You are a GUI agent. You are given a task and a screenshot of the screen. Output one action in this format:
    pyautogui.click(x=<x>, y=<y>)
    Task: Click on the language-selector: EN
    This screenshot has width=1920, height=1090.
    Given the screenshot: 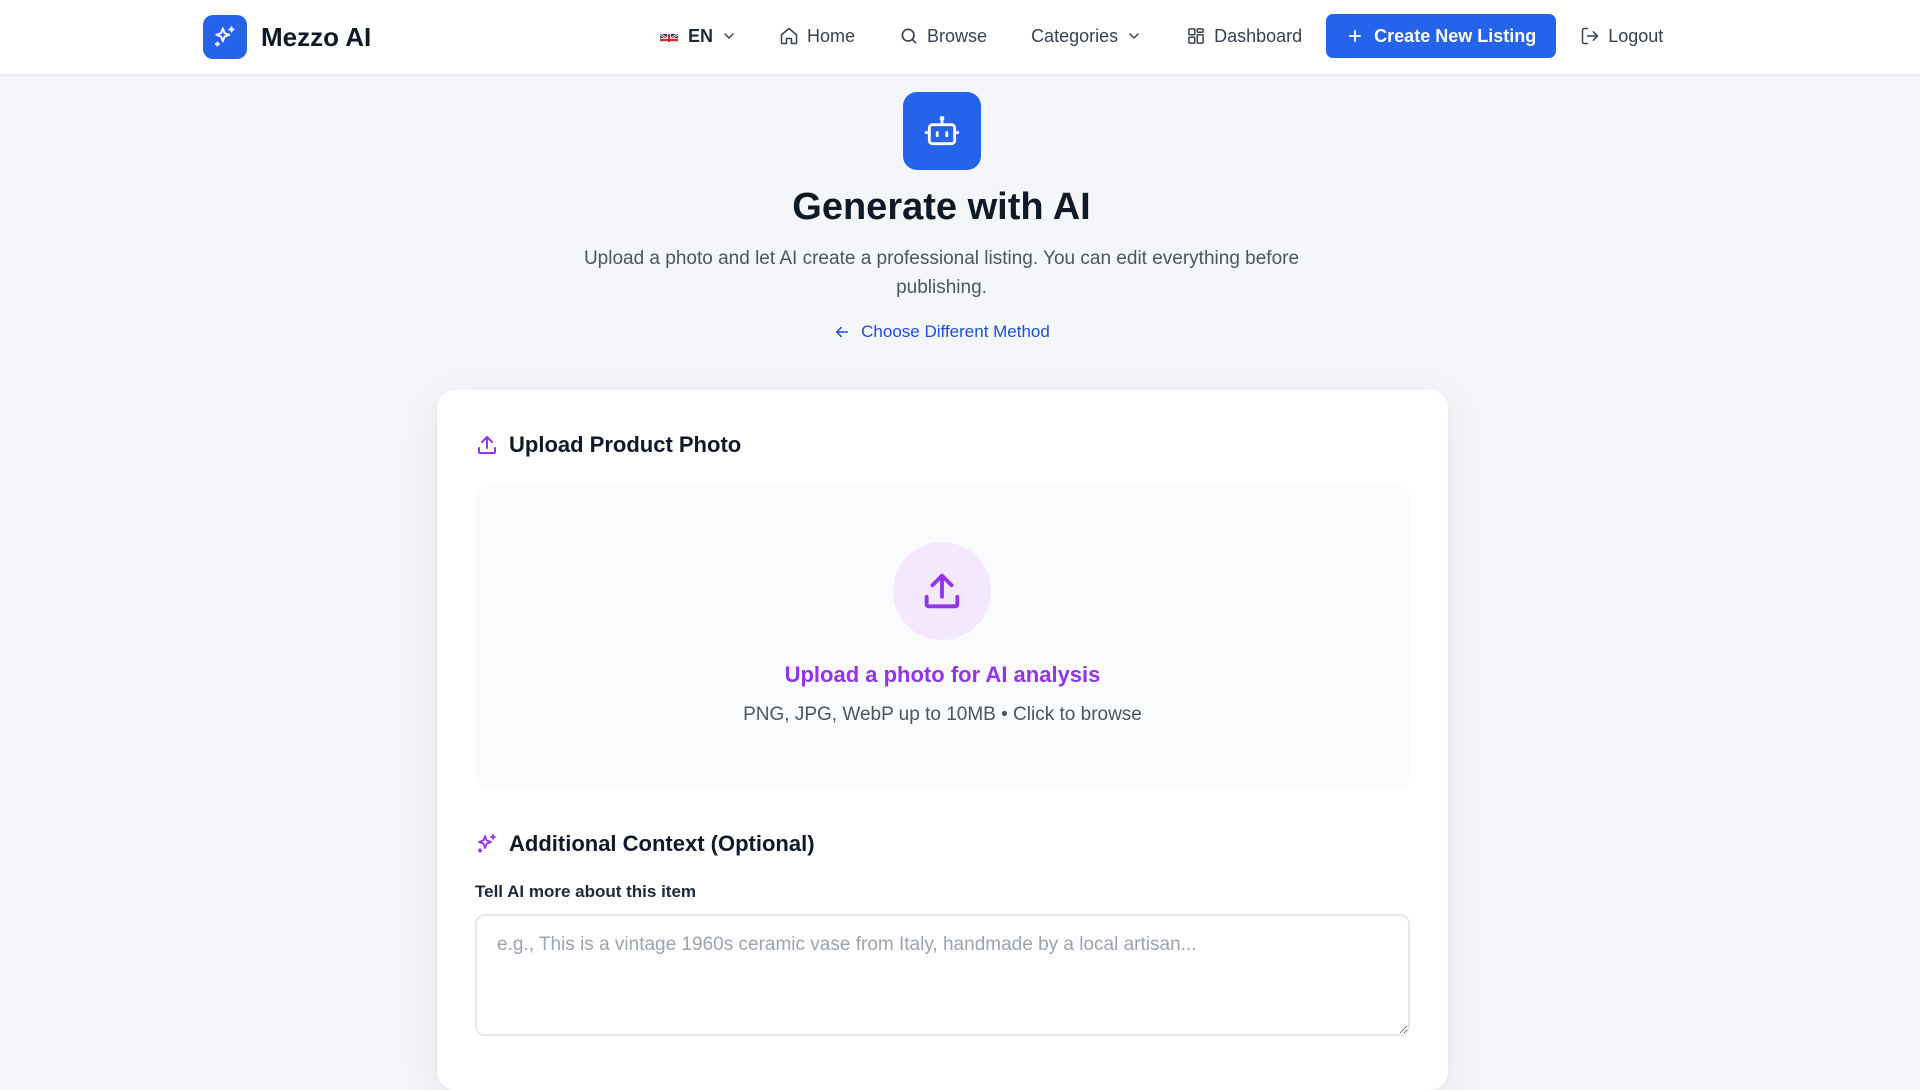 What is the action you would take?
    pyautogui.click(x=698, y=36)
    